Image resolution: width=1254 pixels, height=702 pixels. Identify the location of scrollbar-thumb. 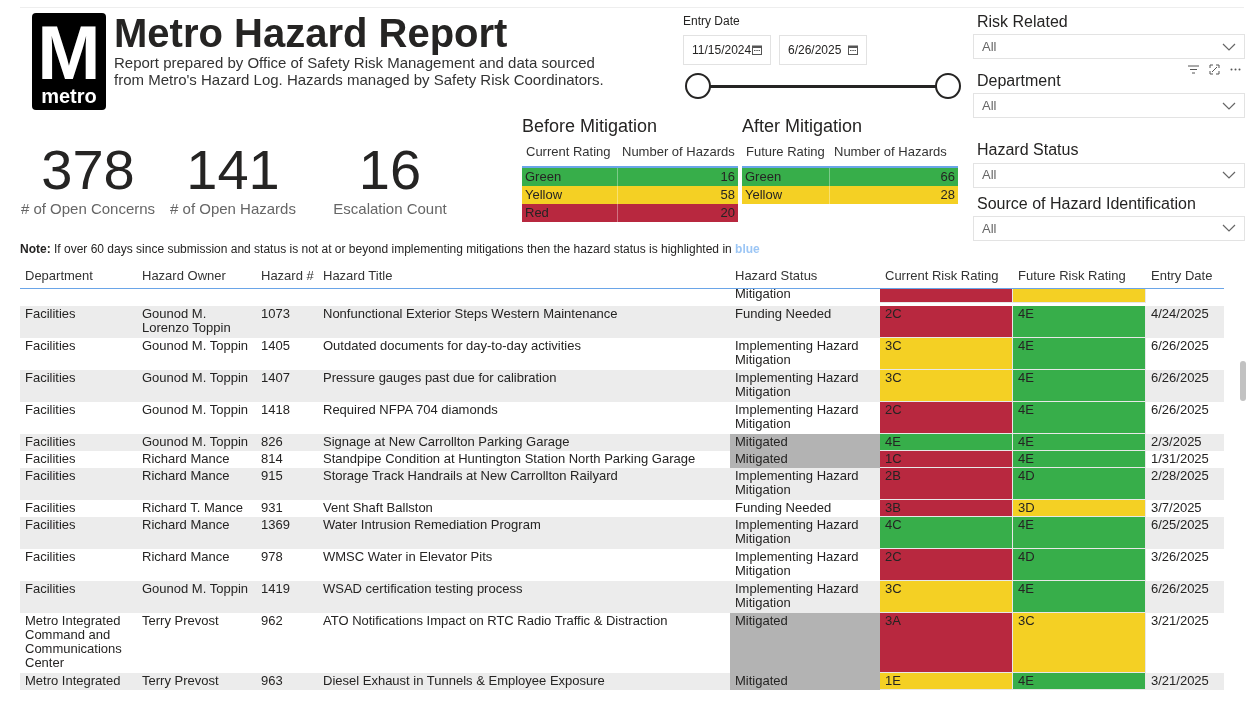
(1243, 381).